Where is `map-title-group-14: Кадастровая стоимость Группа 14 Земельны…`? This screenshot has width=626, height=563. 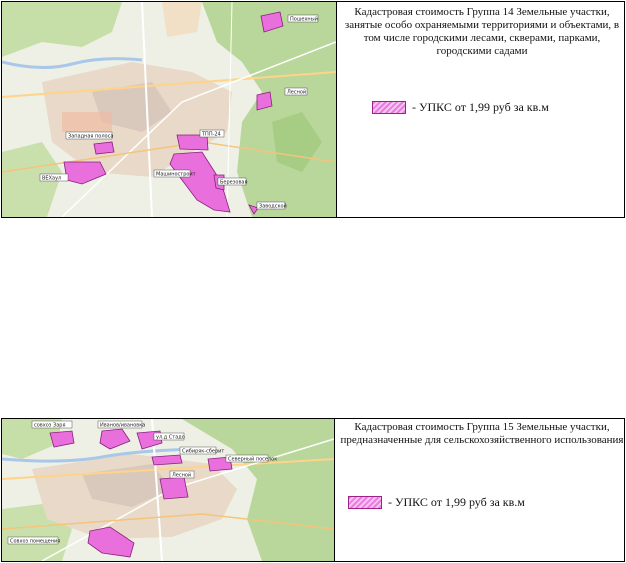 map-title-group-14: Кадастровая стоимость Группа 14 Земельны… is located at coordinates (482, 31).